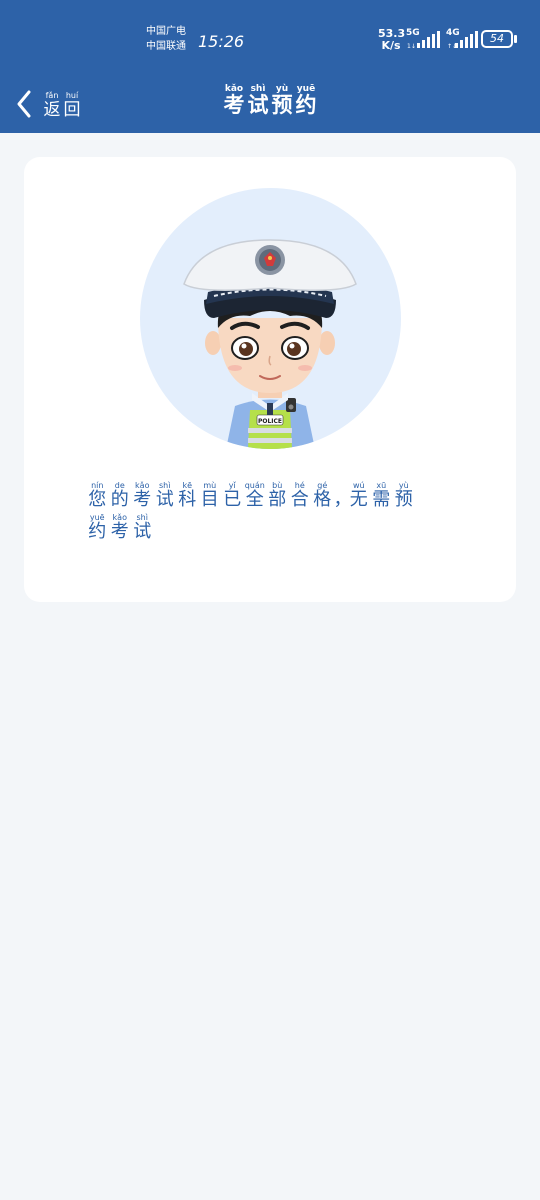 The width and height of the screenshot is (540, 1200). I want to click on carrier-names: 中国广电 中国联通, so click(170, 39).